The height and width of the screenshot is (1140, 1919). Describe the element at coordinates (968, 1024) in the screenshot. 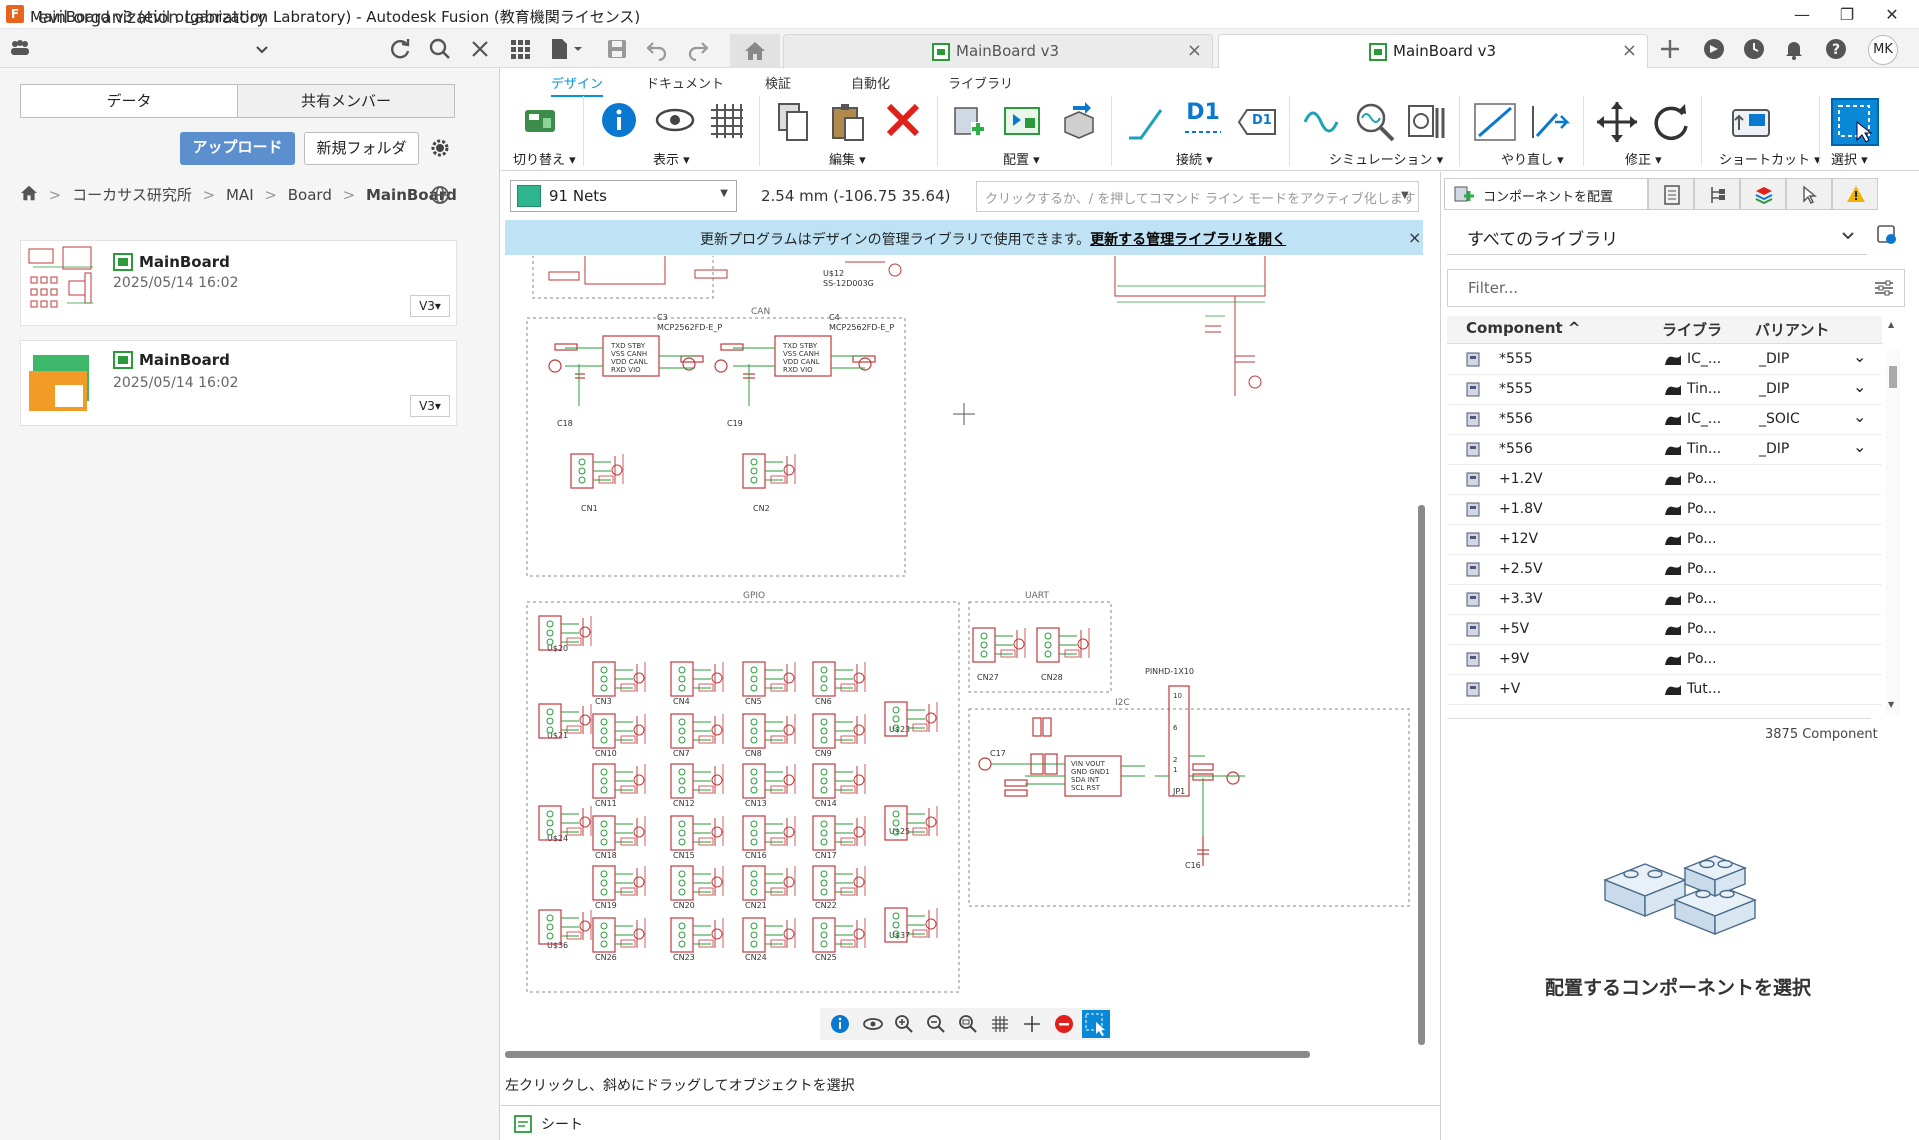

I see `zoom-fit-icon` at that location.